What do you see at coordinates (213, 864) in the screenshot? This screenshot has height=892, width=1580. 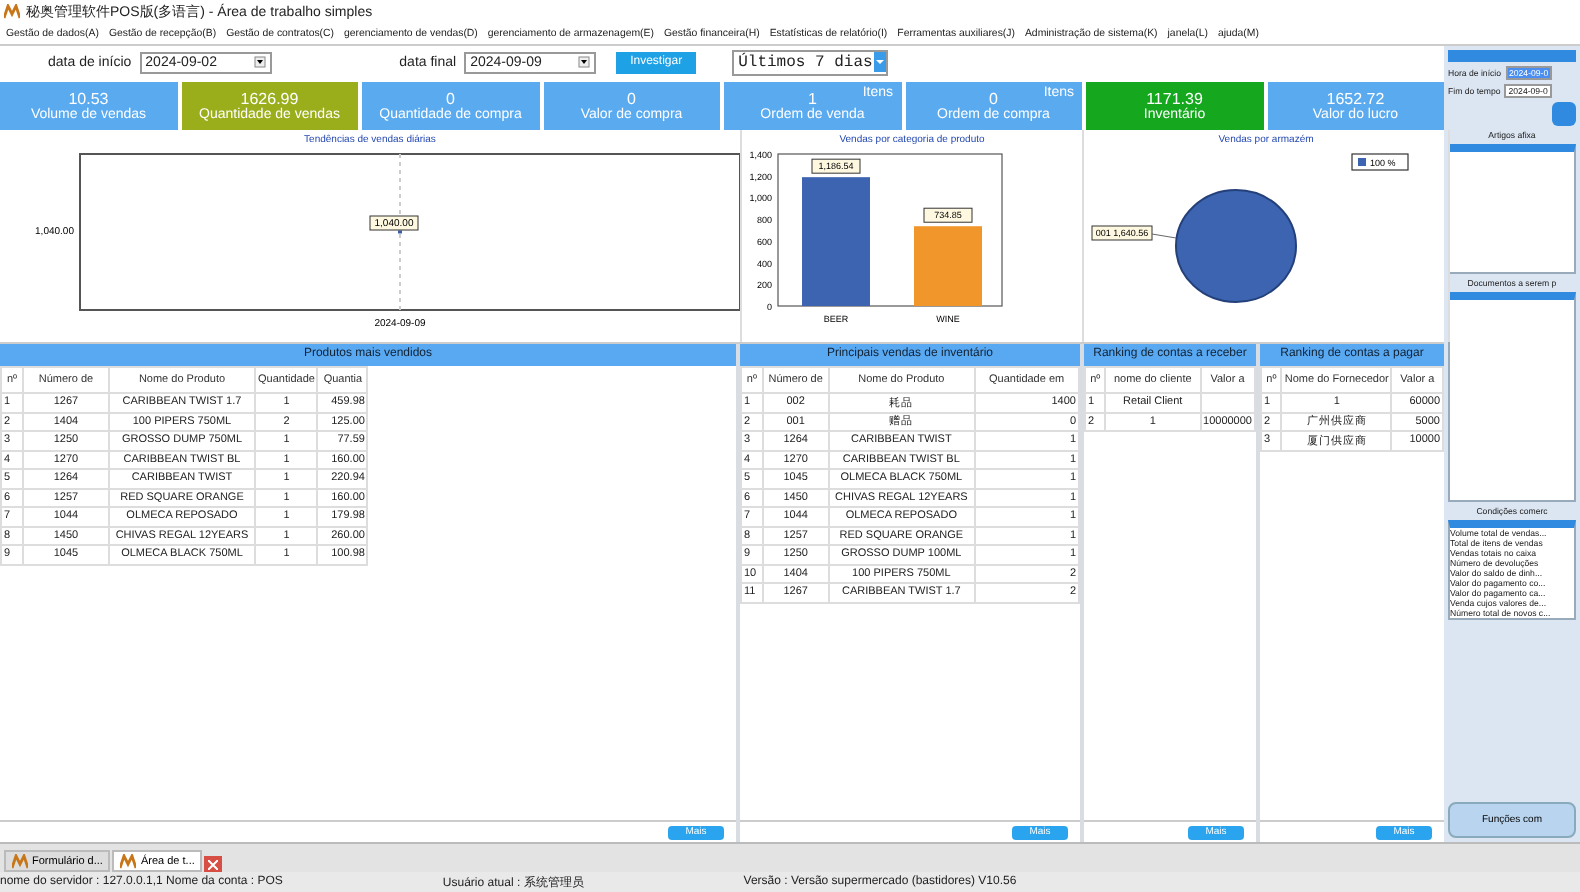 I see `close-icon` at bounding box center [213, 864].